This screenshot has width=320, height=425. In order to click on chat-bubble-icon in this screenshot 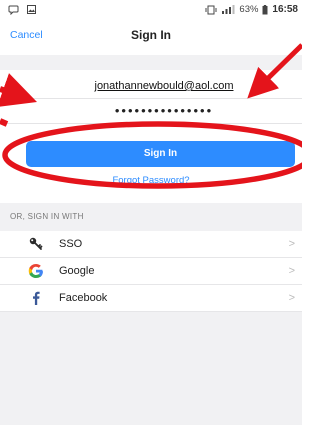, I will do `click(13, 10)`.